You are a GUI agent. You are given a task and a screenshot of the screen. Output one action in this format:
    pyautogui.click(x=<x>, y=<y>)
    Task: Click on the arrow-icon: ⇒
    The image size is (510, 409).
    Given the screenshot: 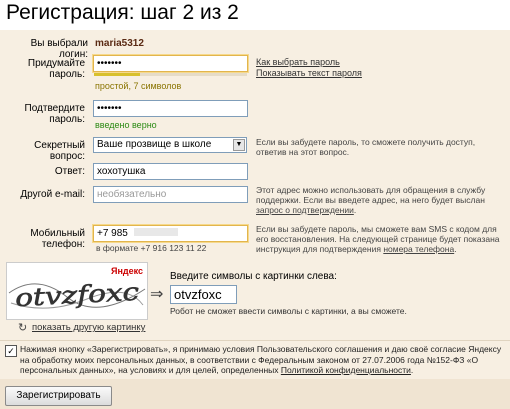 What is the action you would take?
    pyautogui.click(x=157, y=294)
    